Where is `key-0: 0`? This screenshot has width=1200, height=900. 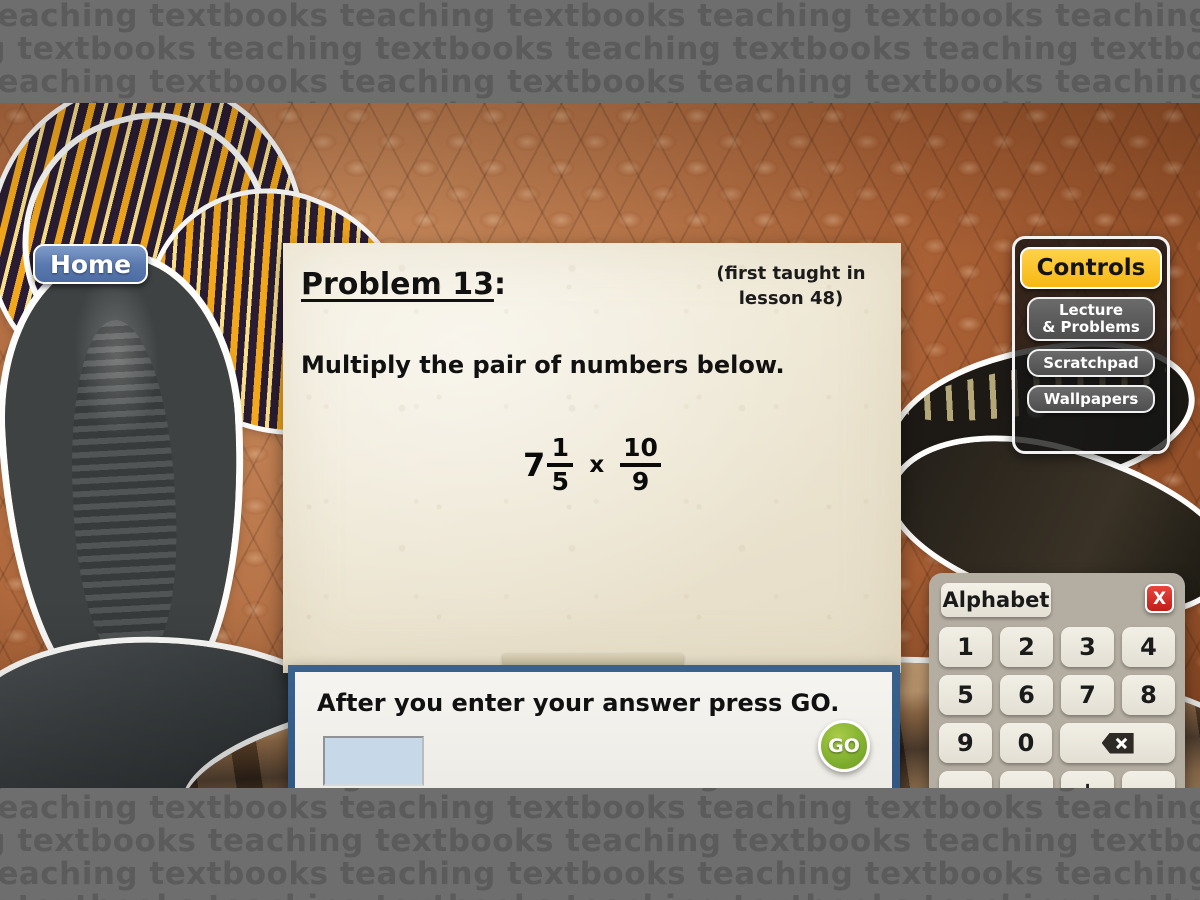
key-0: 0 is located at coordinates (1026, 743).